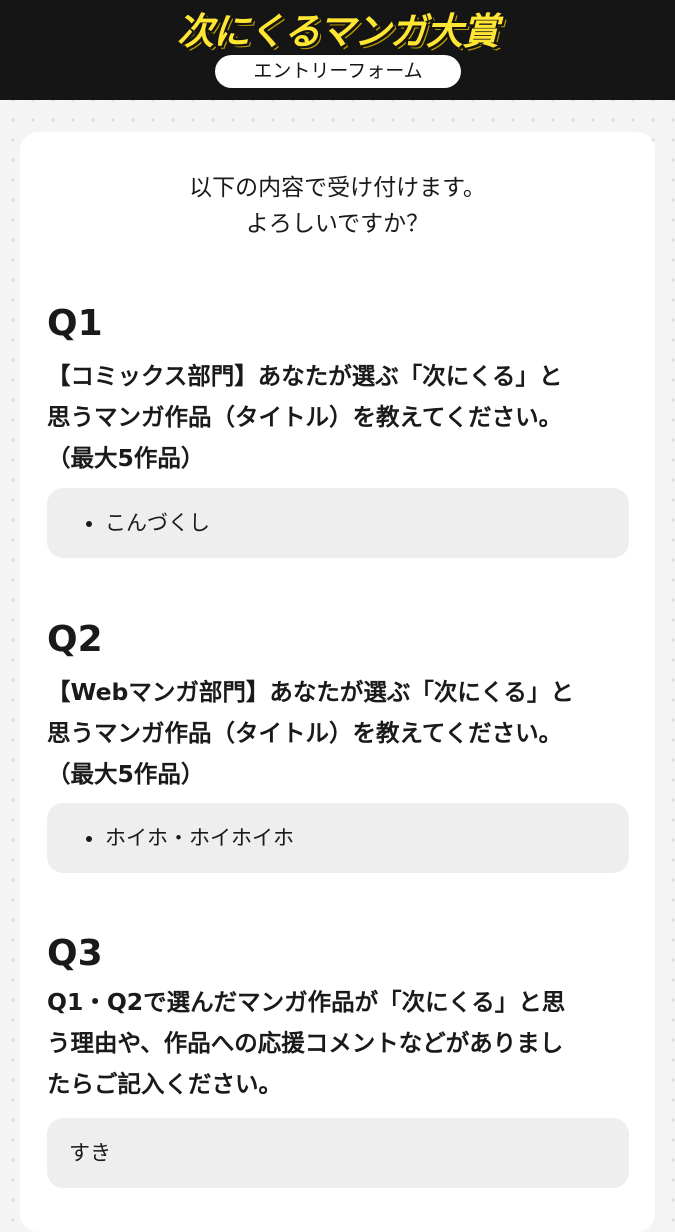 The image size is (675, 1232). I want to click on question-number: Q2, so click(75, 639).